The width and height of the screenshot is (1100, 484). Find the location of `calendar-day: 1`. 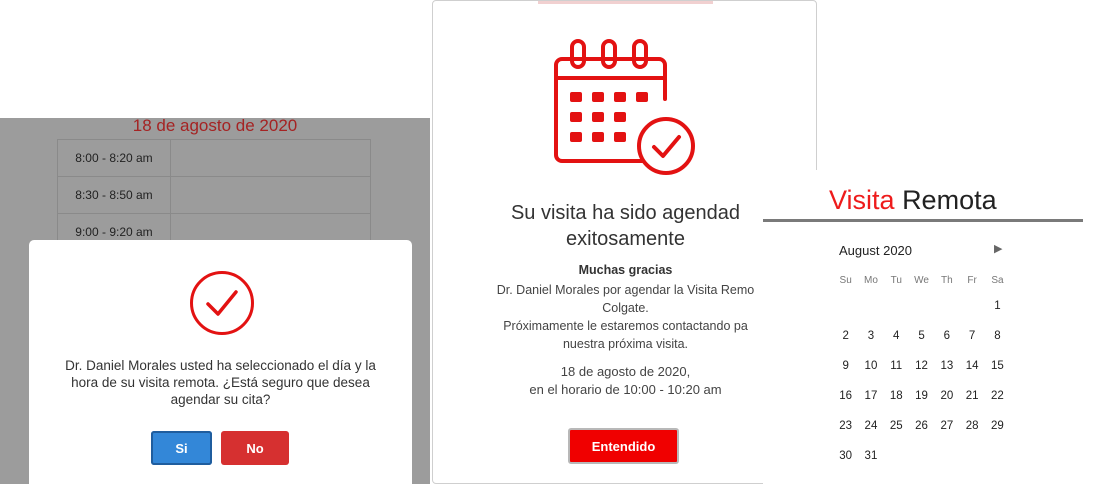

calendar-day: 1 is located at coordinates (997, 306).